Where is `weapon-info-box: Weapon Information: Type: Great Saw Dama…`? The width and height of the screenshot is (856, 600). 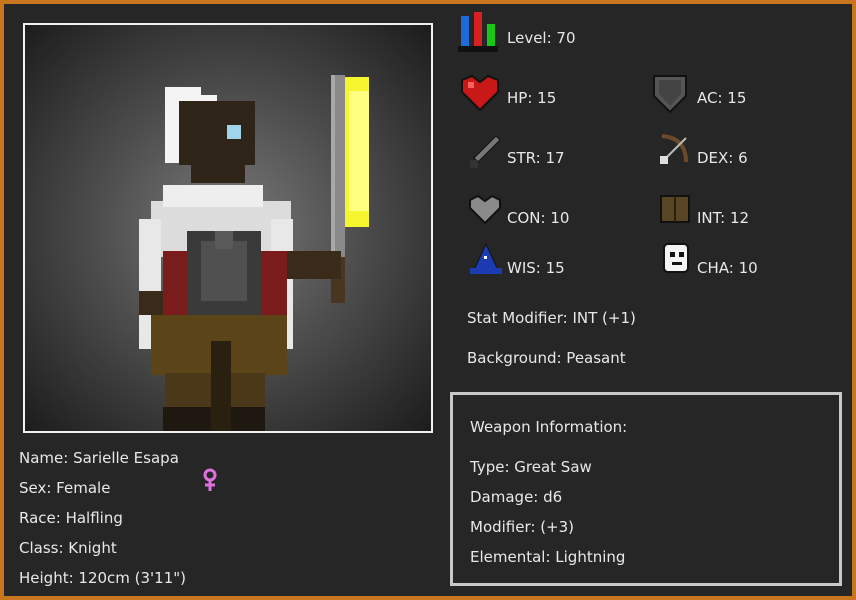
weapon-info-box: Weapon Information: Type: Great Saw Dama… is located at coordinates (646, 489).